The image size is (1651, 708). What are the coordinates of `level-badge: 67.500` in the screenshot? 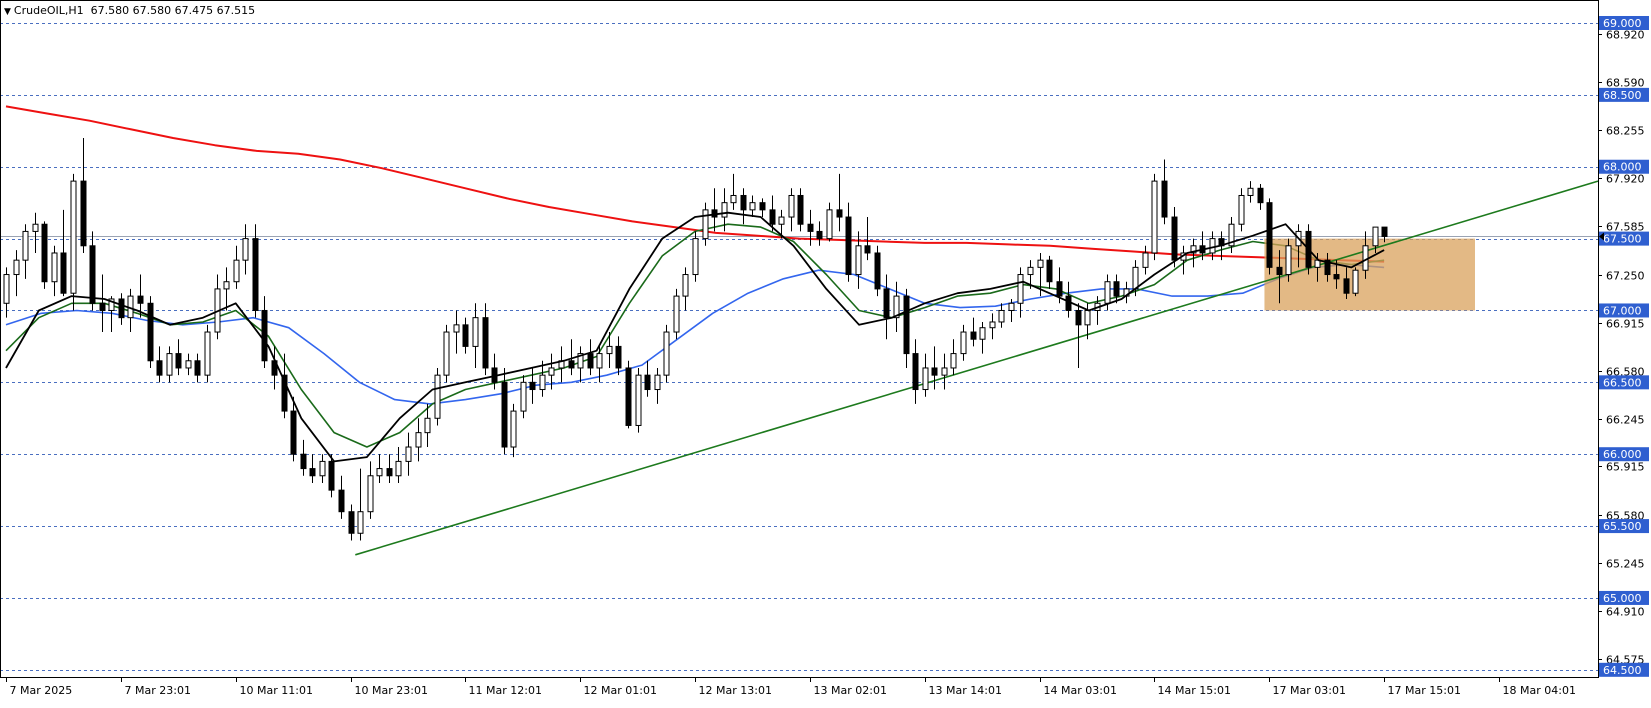 It's located at (1624, 238).